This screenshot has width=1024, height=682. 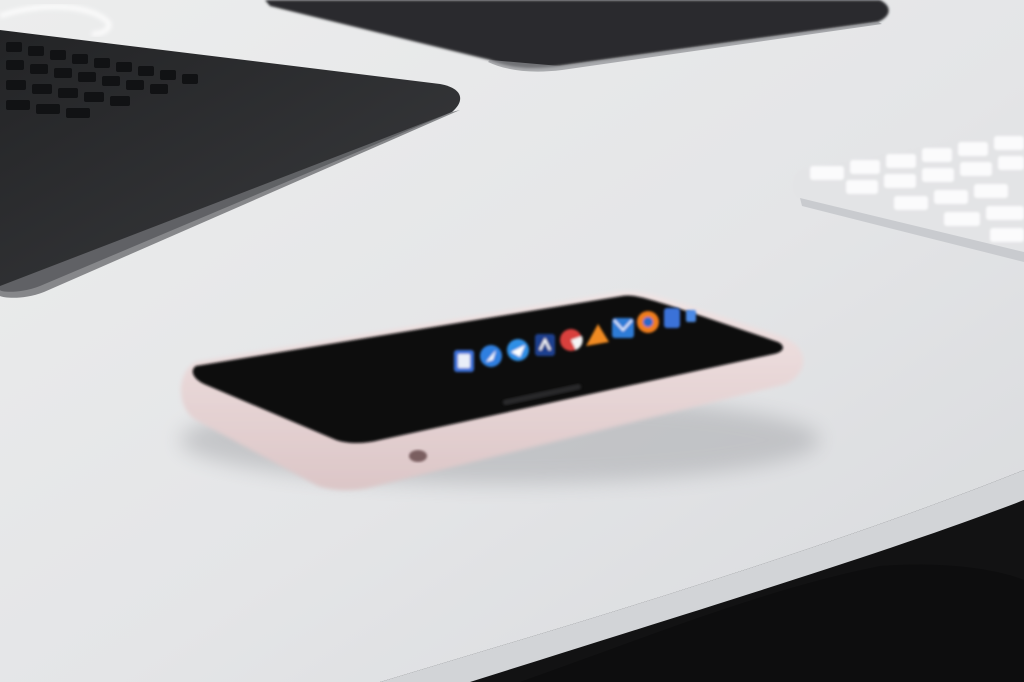 I want to click on paper-plane-icon, so click(x=518, y=350).